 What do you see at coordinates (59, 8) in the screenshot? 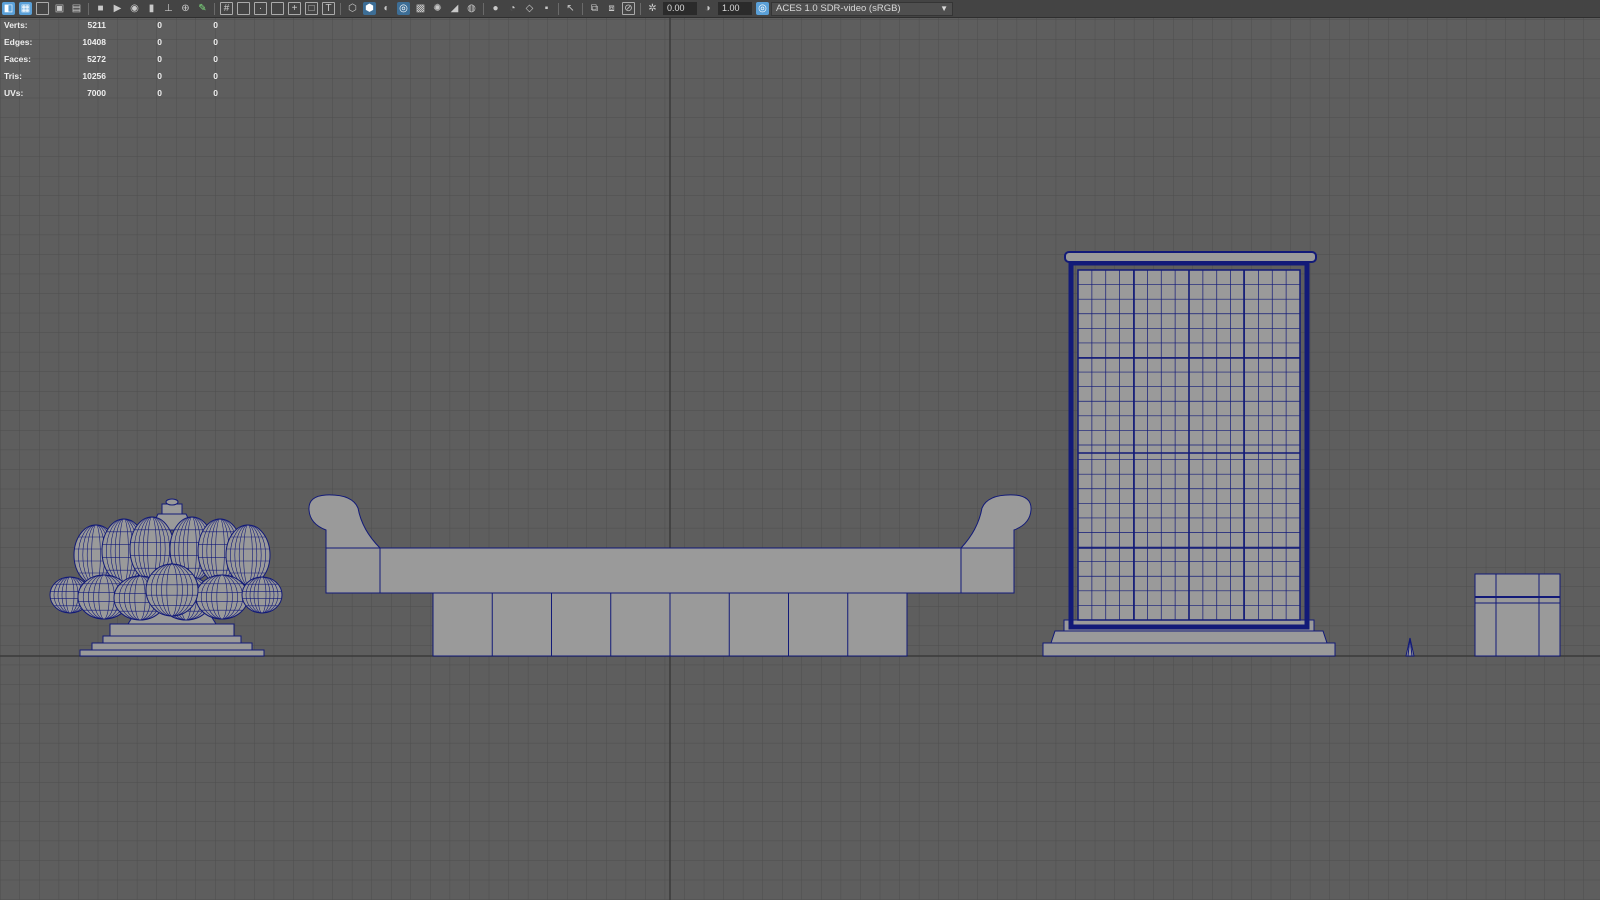
I see `image-plane-icon: ▣` at bounding box center [59, 8].